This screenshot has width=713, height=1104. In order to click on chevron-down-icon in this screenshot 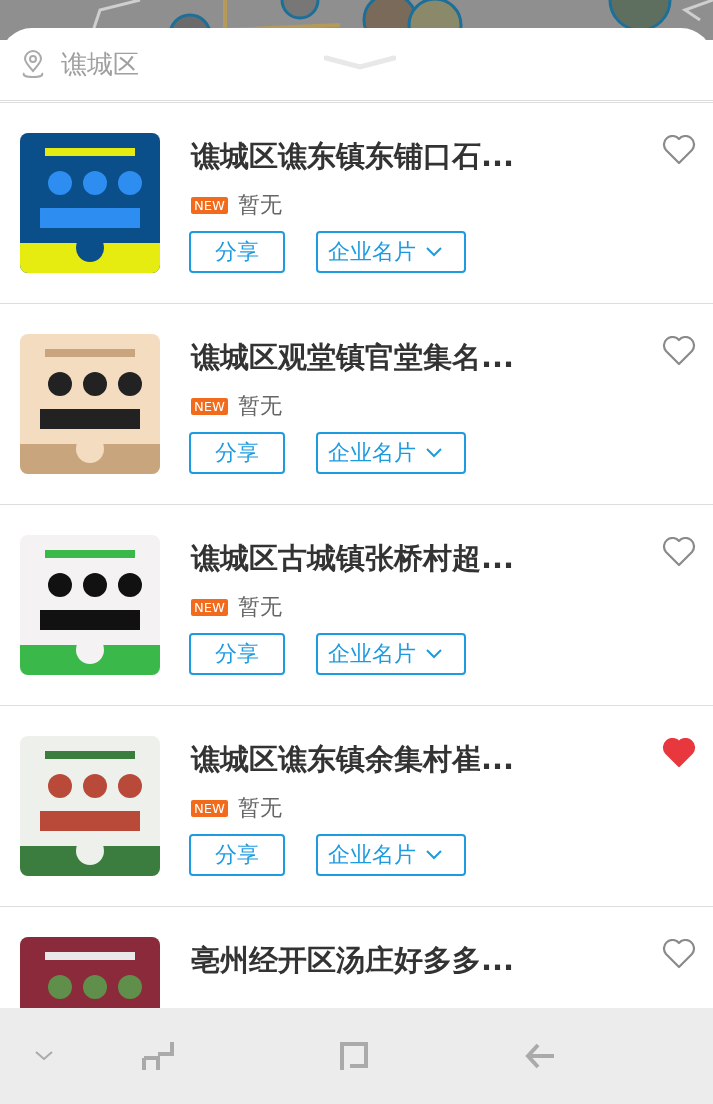, I will do `click(44, 1056)`.